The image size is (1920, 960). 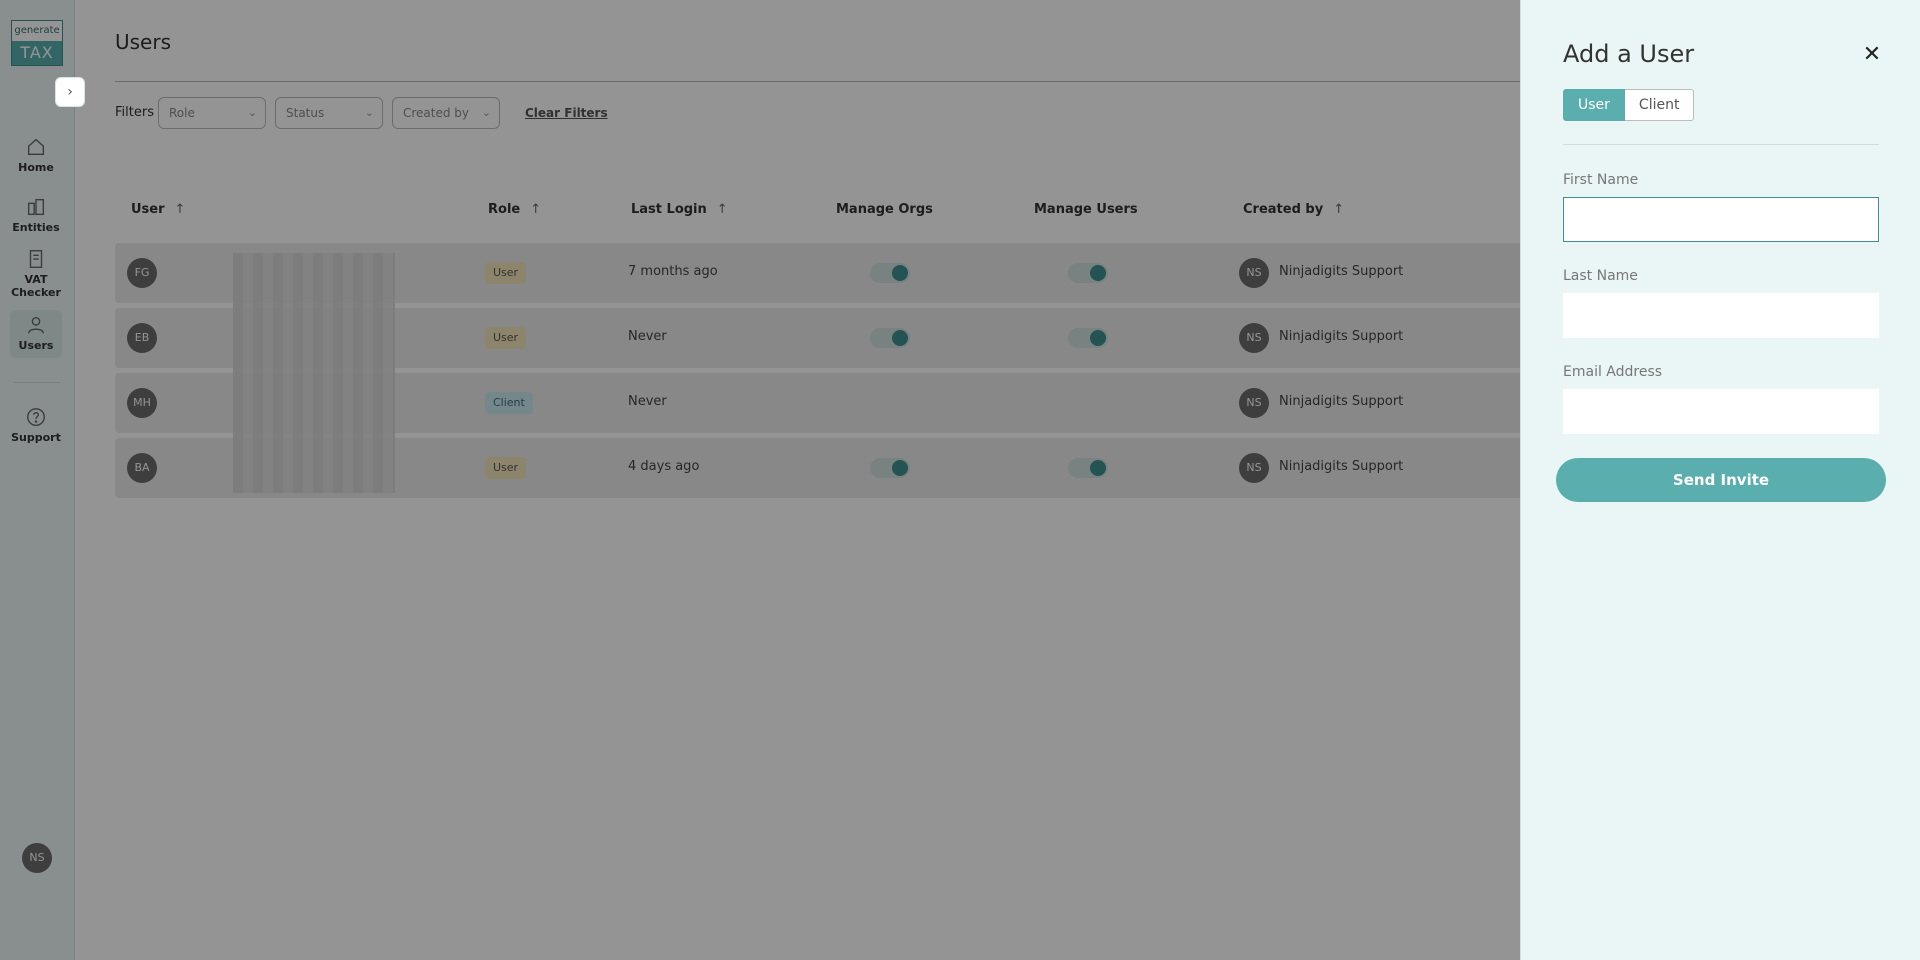 I want to click on email-label: Email Address, so click(x=1613, y=372).